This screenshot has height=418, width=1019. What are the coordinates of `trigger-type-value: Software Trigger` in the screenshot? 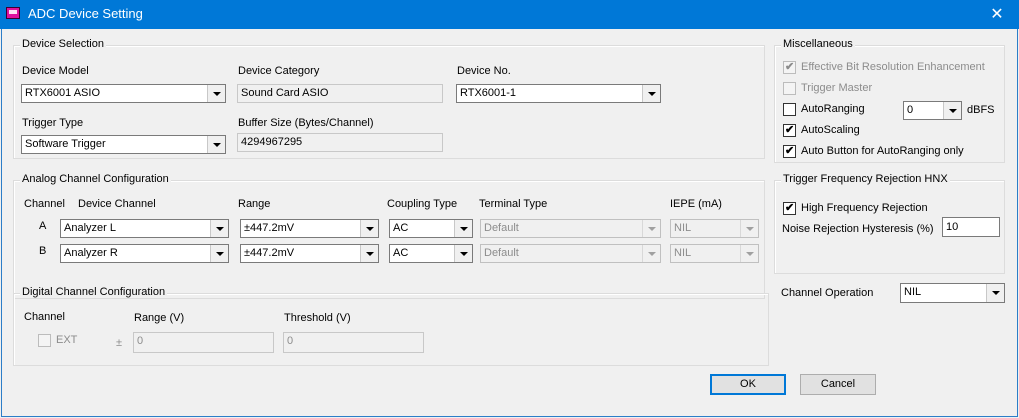 It's located at (65, 144).